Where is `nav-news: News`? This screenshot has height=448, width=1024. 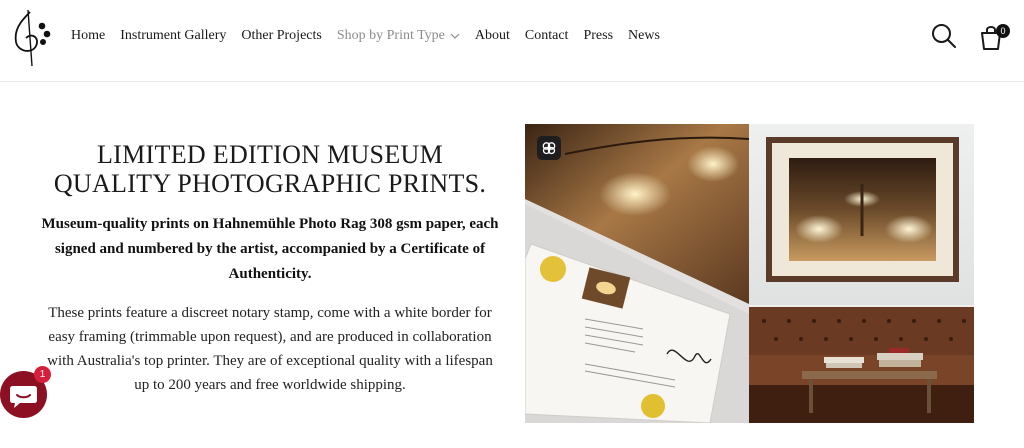 nav-news: News is located at coordinates (644, 36).